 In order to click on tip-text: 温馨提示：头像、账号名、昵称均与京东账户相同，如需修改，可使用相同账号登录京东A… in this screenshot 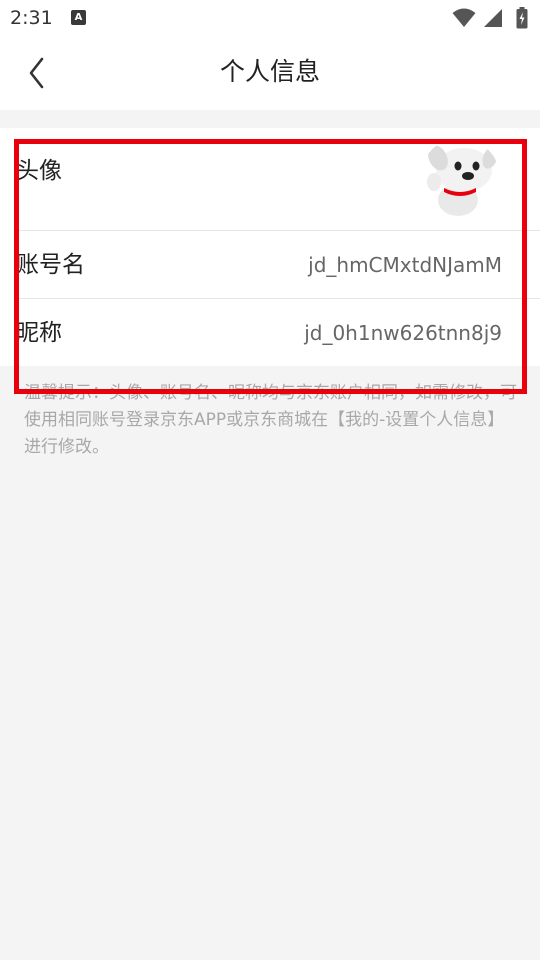, I will do `click(270, 420)`.